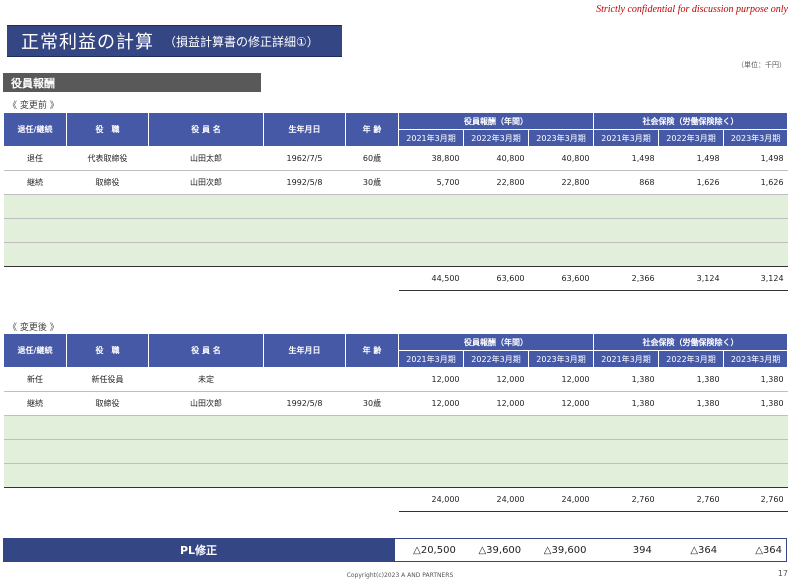 Image resolution: width=800 pixels, height=583 pixels. I want to click on page-title: 正常利益の計算, so click(87, 42).